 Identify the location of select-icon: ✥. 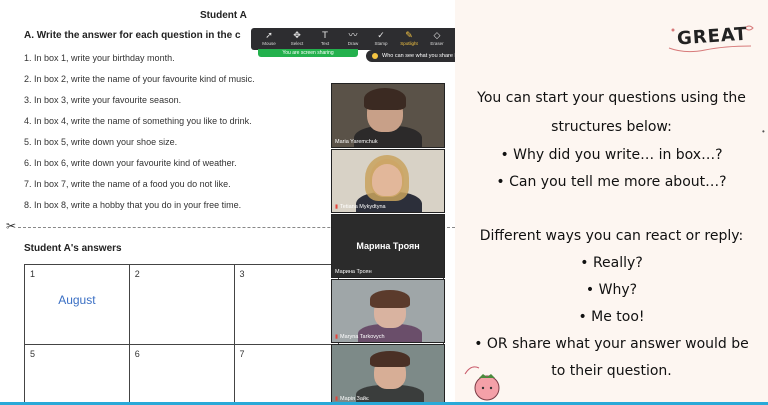
(297, 36).